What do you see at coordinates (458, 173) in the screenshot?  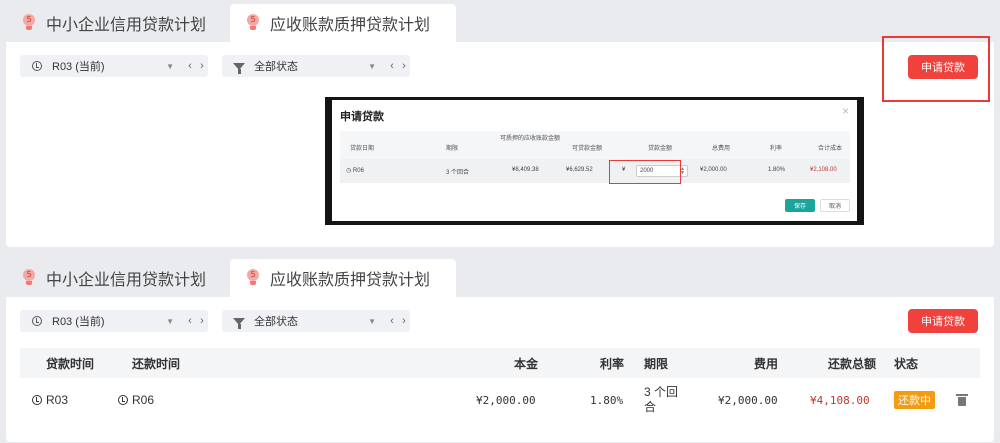 I see `row-term: 3 个回合` at bounding box center [458, 173].